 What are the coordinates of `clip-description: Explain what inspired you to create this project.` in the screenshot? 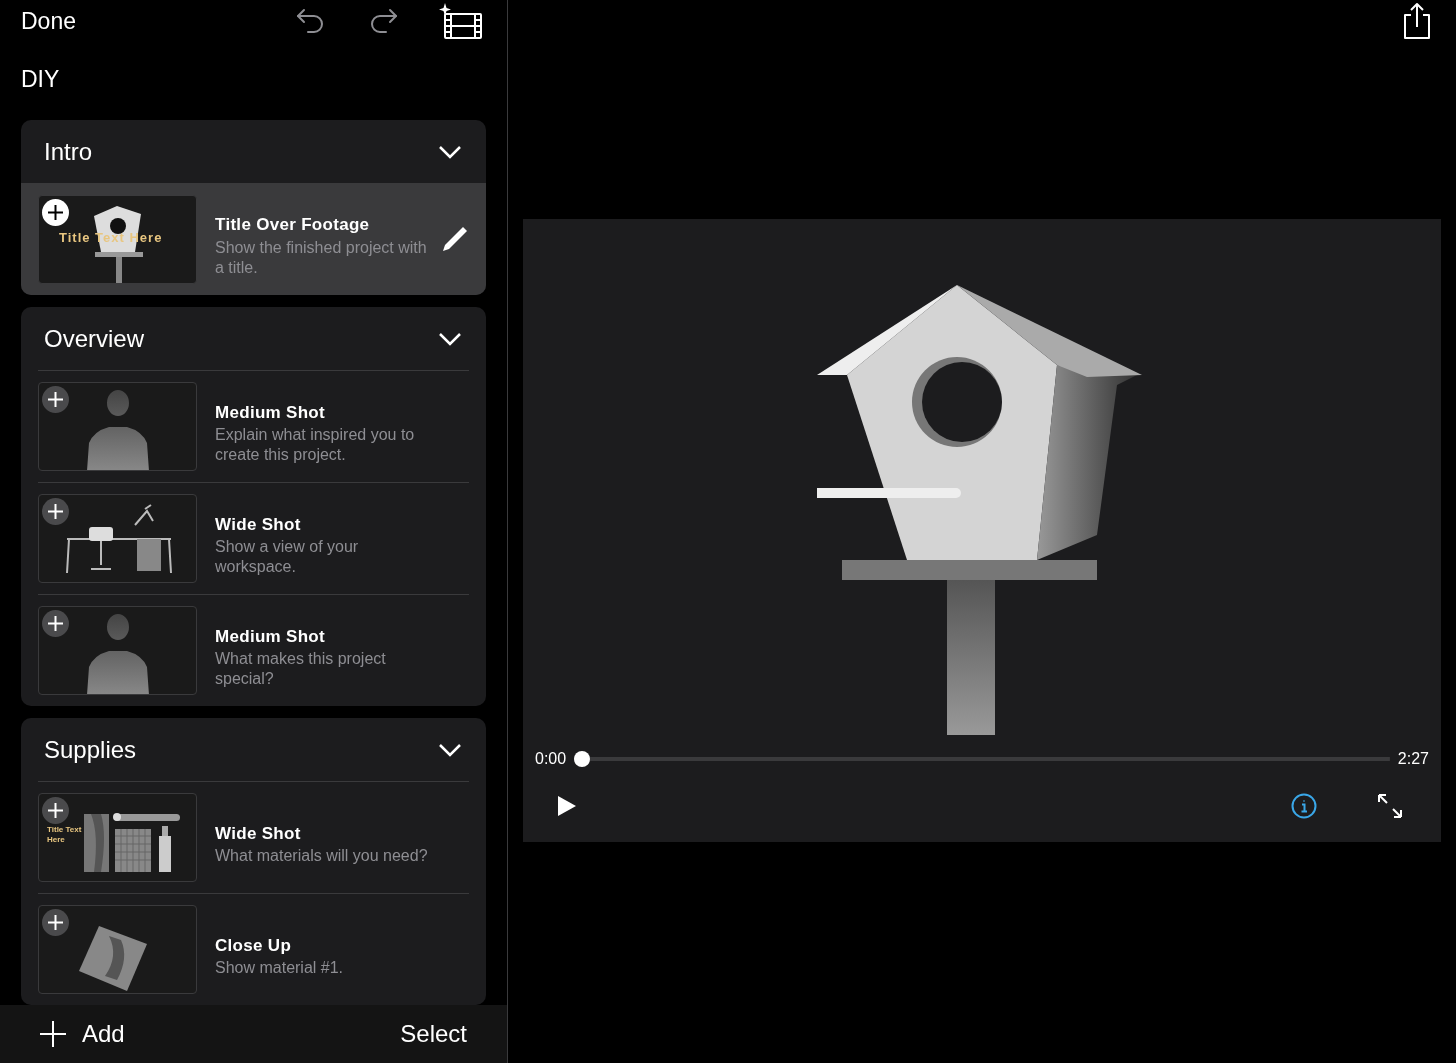 It's located at (315, 445).